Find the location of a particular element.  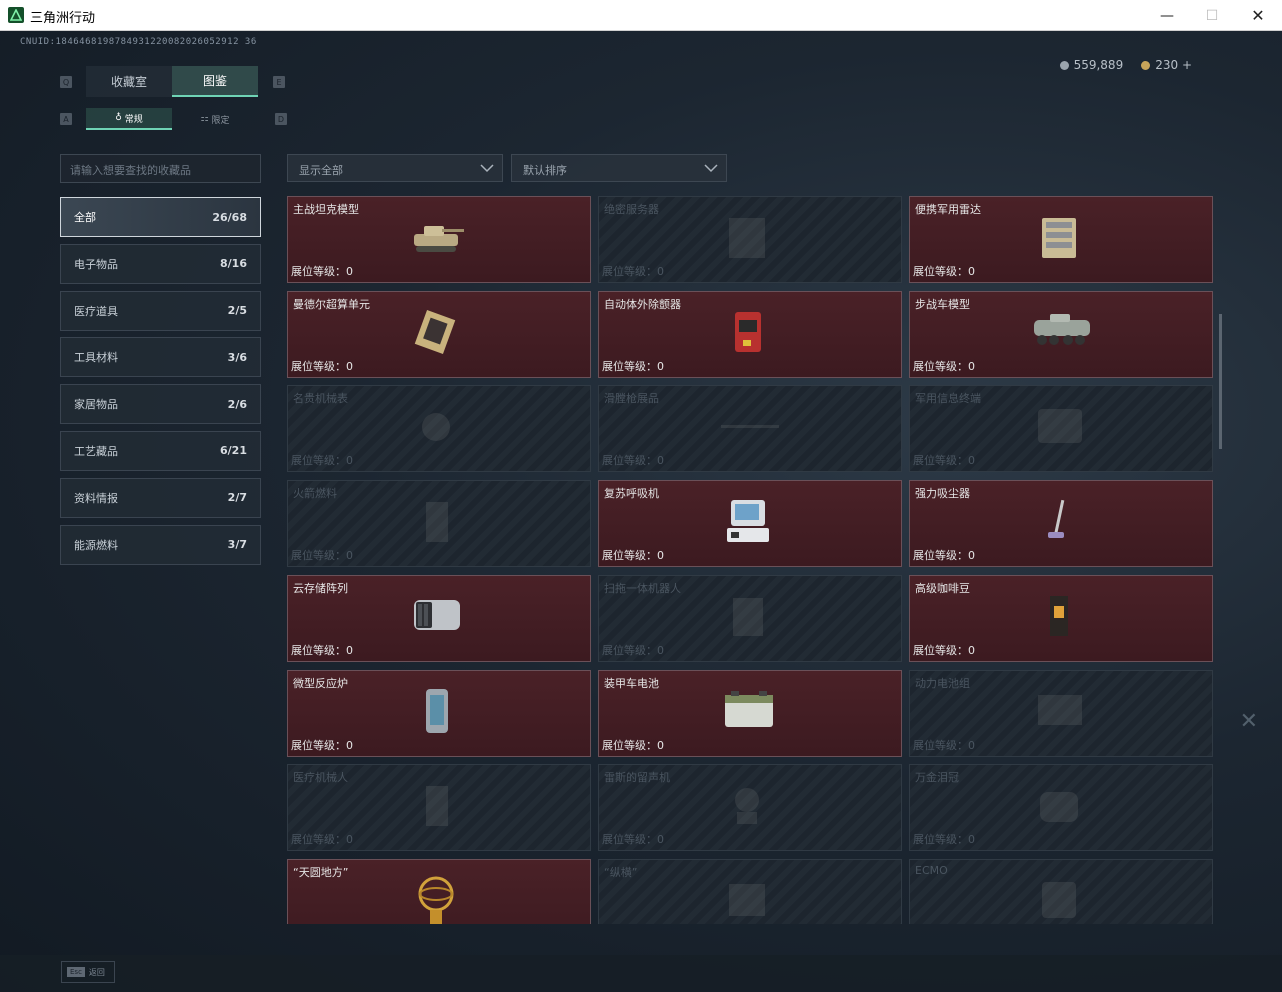

collection-card: ECMO展位等级：0 is located at coordinates (1061, 891).